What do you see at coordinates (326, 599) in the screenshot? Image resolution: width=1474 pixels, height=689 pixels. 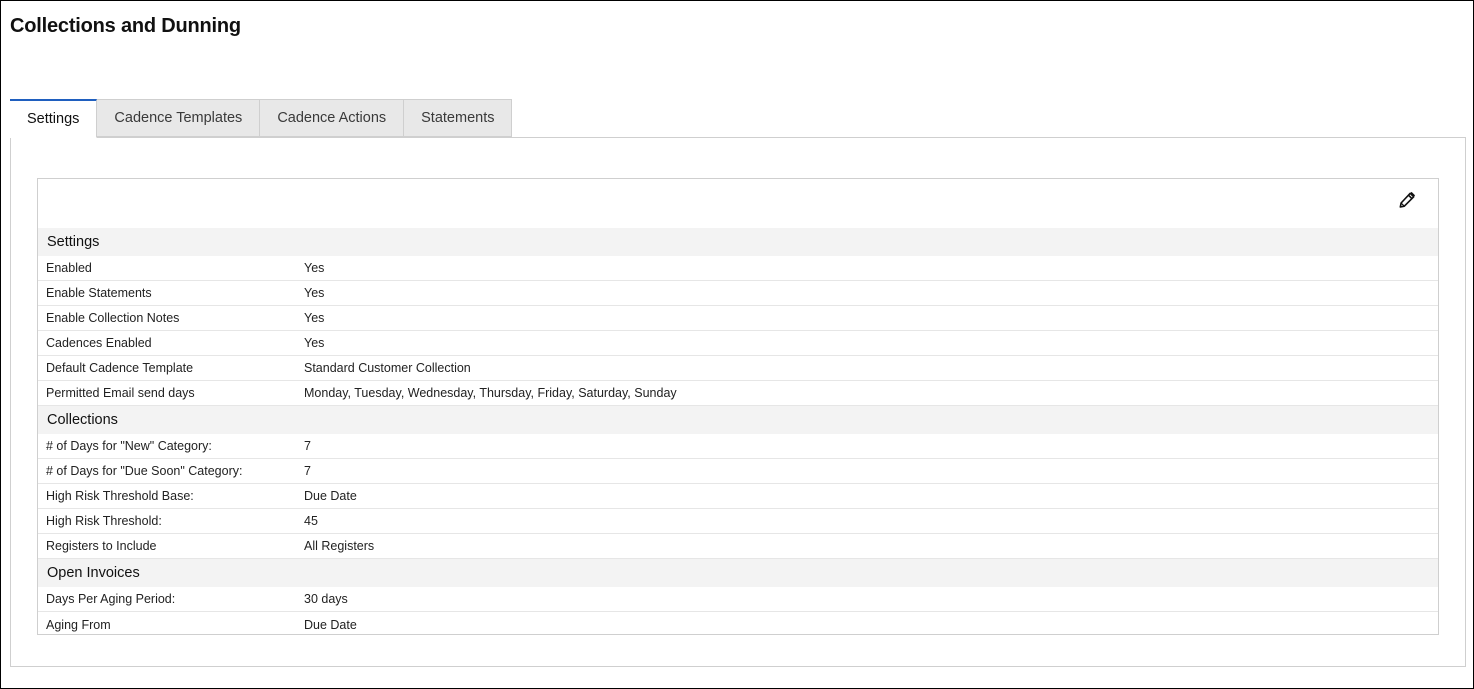 I see `setting-value: 30 days` at bounding box center [326, 599].